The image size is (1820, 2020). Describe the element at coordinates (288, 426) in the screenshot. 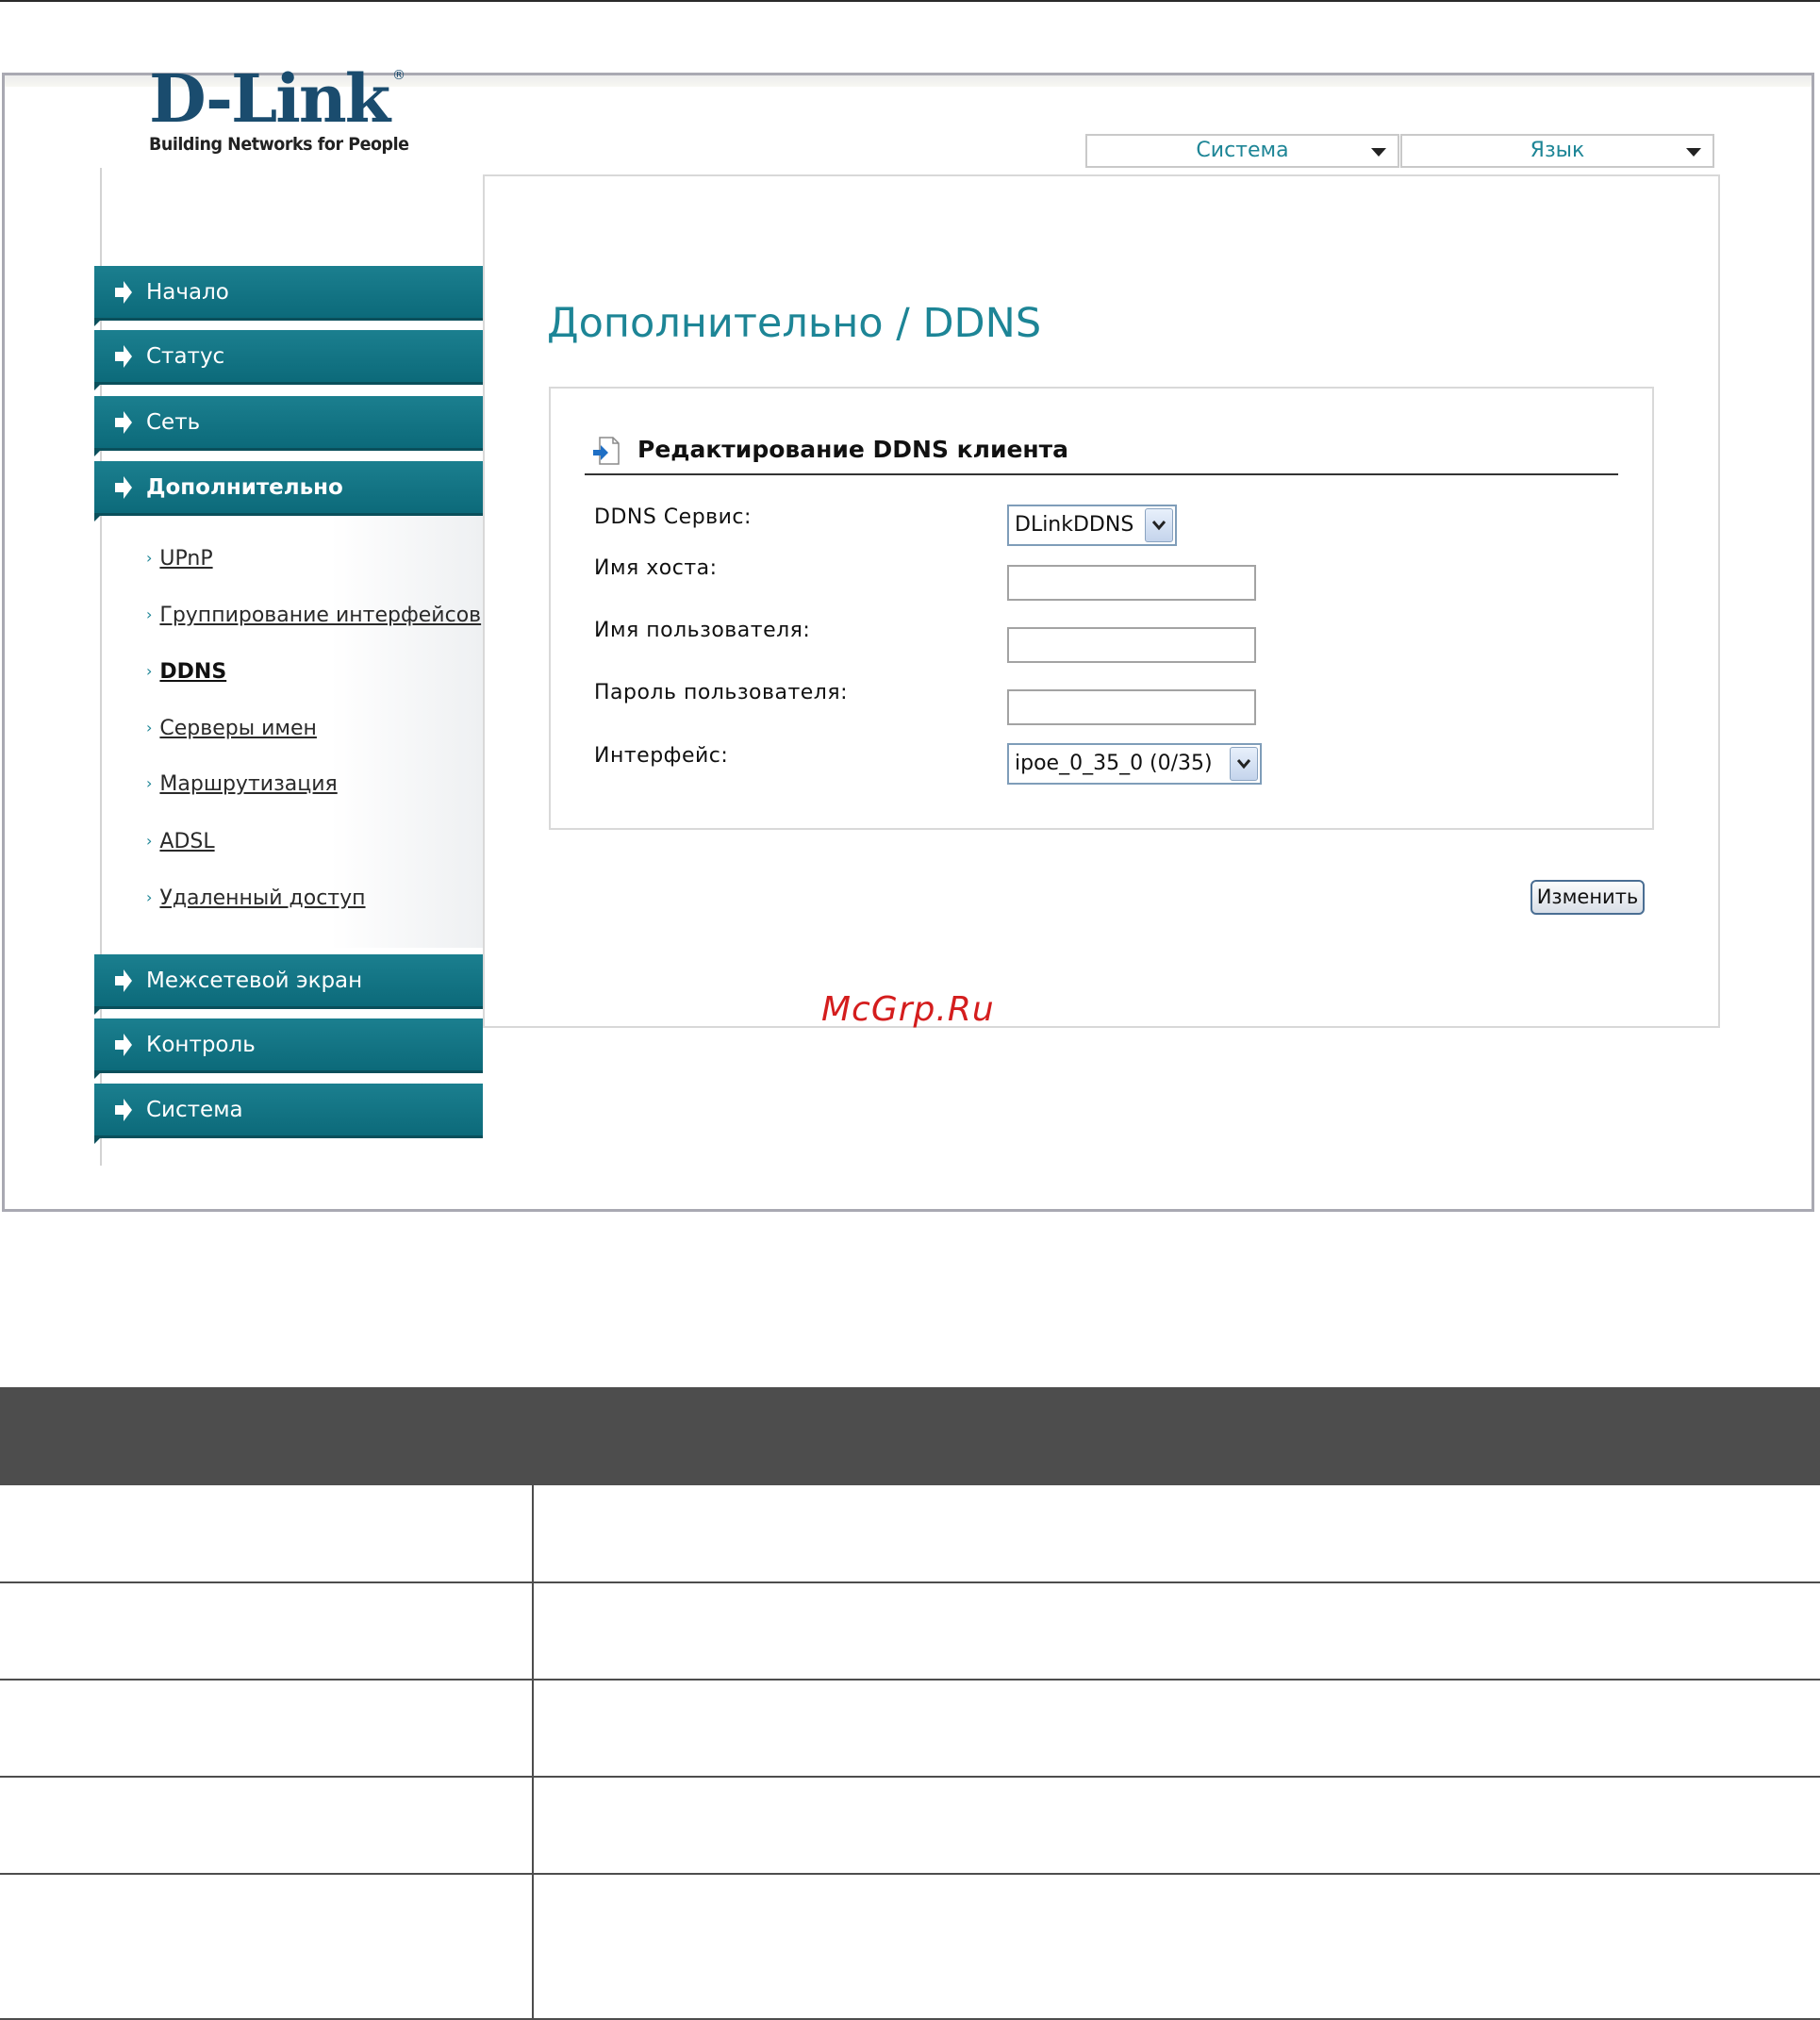

I see `sidebar-item-network: Сеть` at that location.